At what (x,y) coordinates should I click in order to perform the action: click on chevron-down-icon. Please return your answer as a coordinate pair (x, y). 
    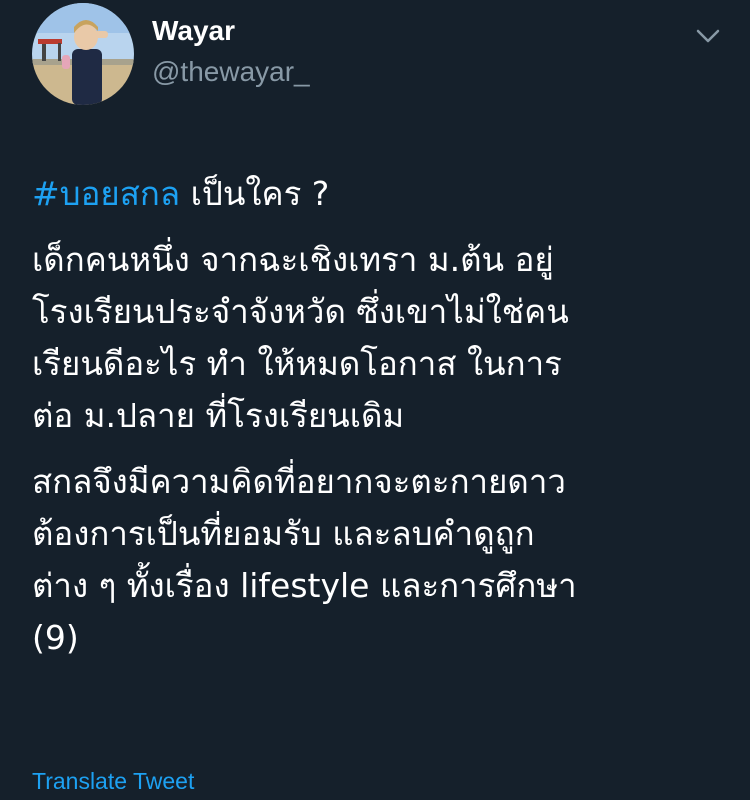
    Looking at the image, I should click on (708, 36).